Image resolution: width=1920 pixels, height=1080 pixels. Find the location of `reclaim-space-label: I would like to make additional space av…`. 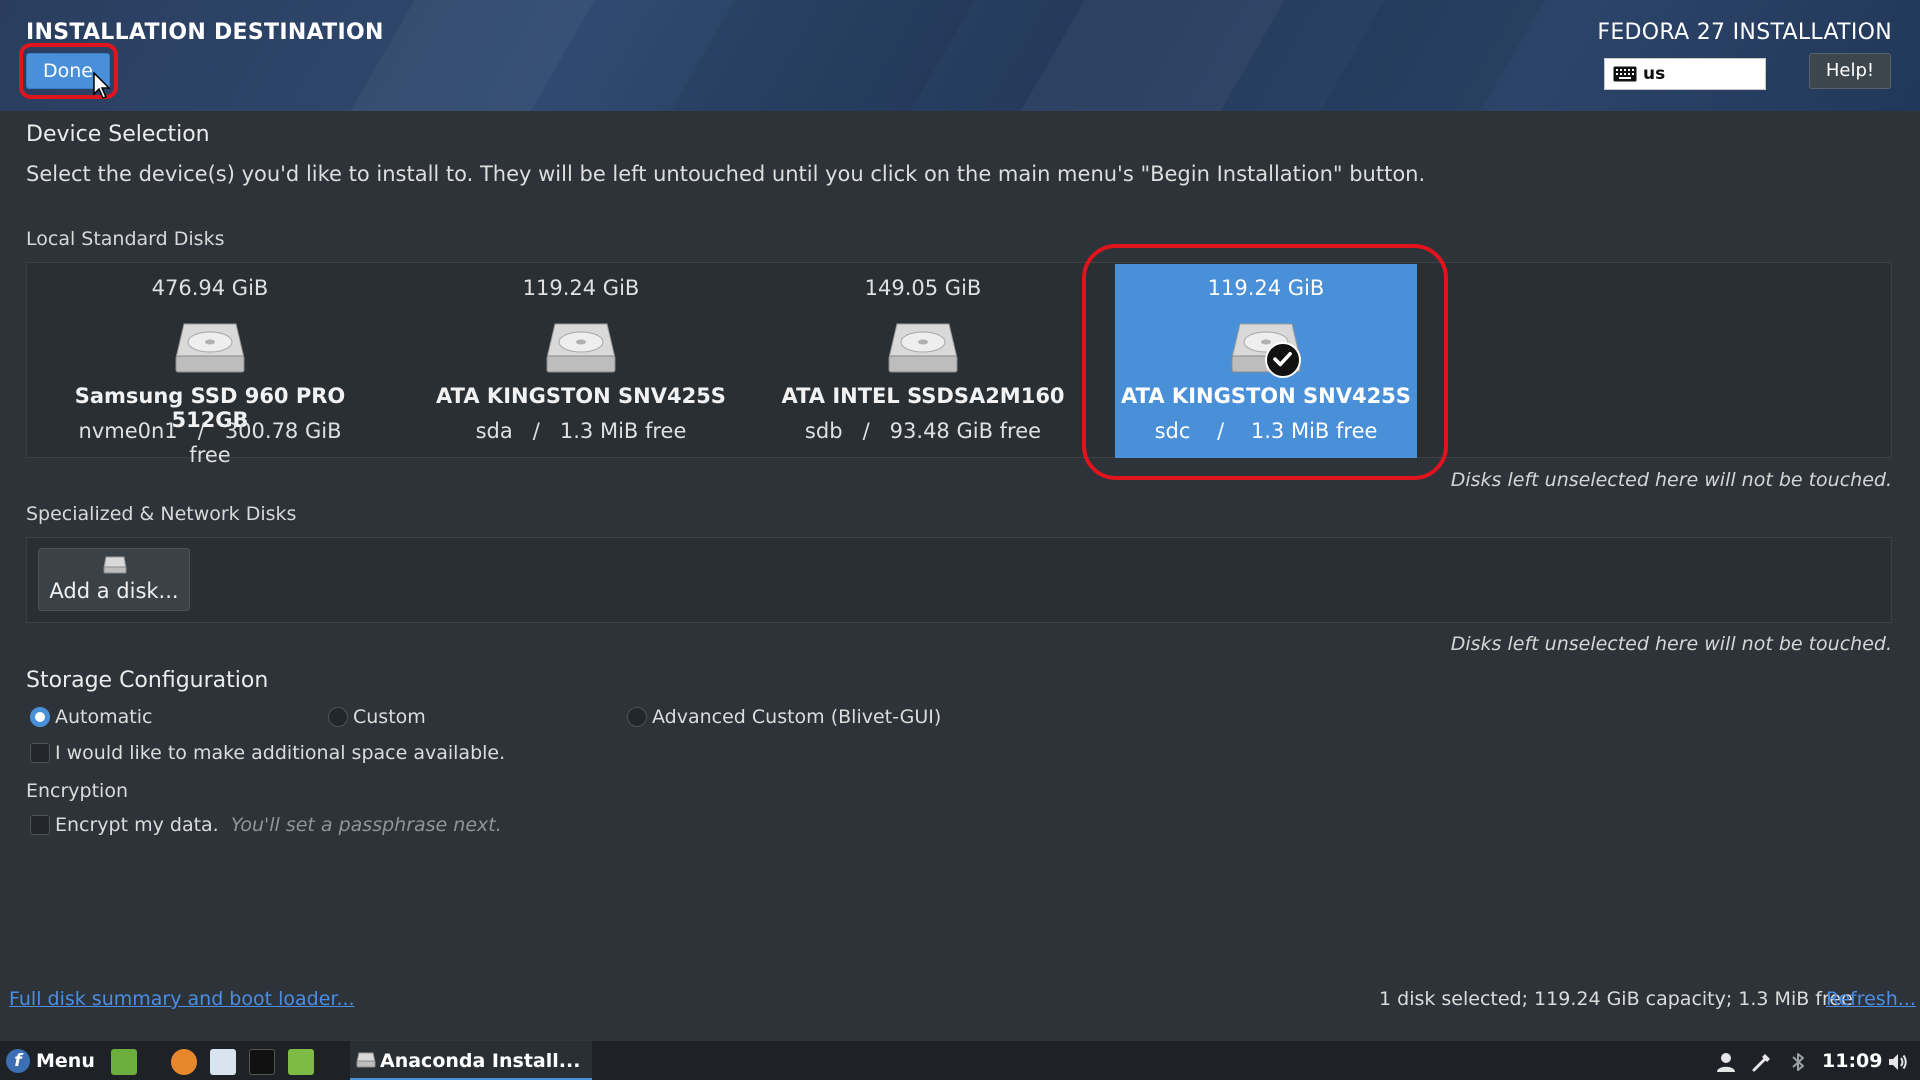

reclaim-space-label: I would like to make additional space av… is located at coordinates (280, 753).